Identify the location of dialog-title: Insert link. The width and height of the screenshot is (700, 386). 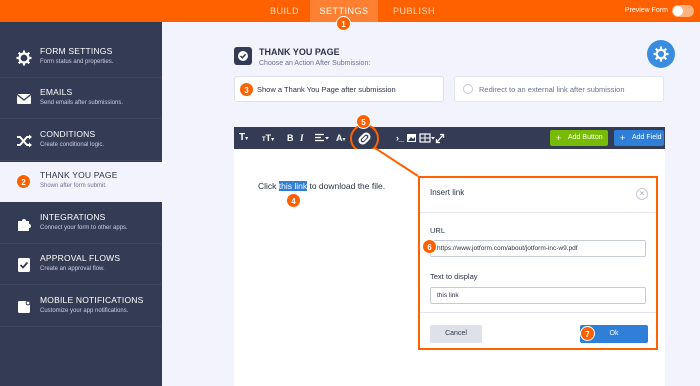
(447, 192).